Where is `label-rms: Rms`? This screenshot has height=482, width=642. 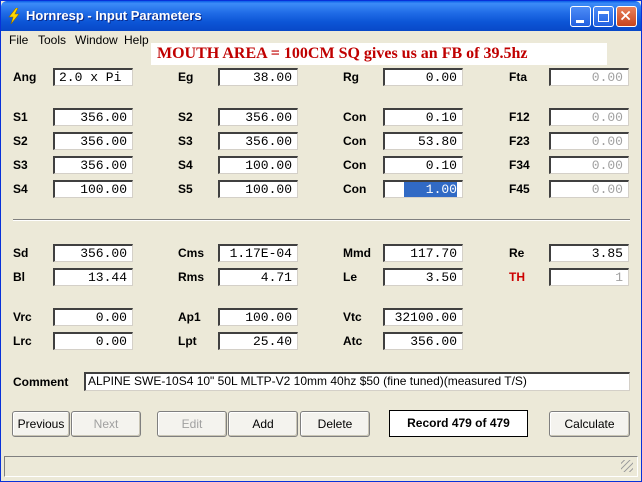 label-rms: Rms is located at coordinates (191, 277).